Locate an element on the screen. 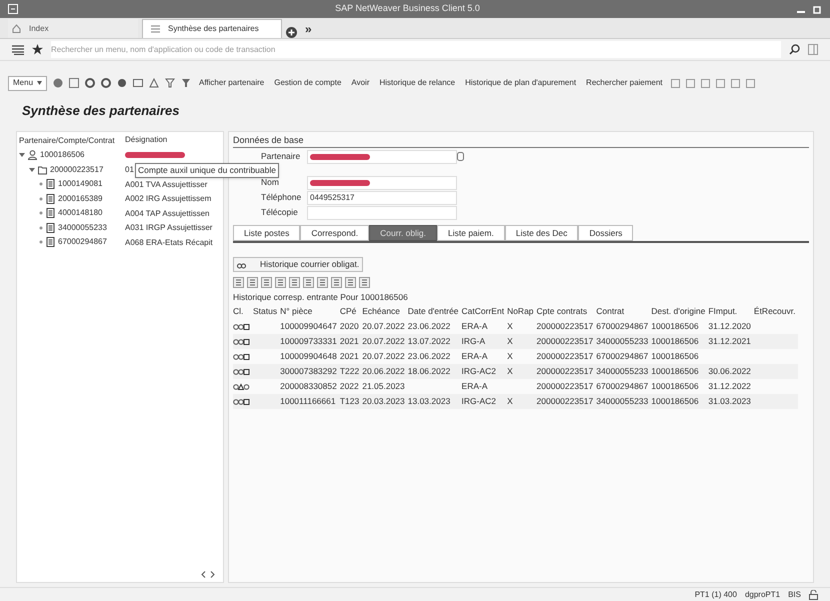 The width and height of the screenshot is (830, 601). tab: Dossiers is located at coordinates (606, 233).